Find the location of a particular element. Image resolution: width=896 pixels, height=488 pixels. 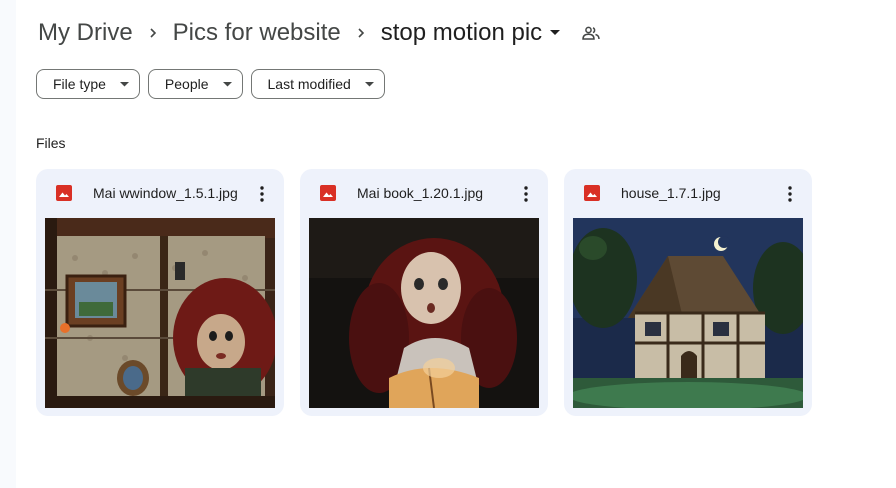

filter-label: Last modified is located at coordinates (309, 84).